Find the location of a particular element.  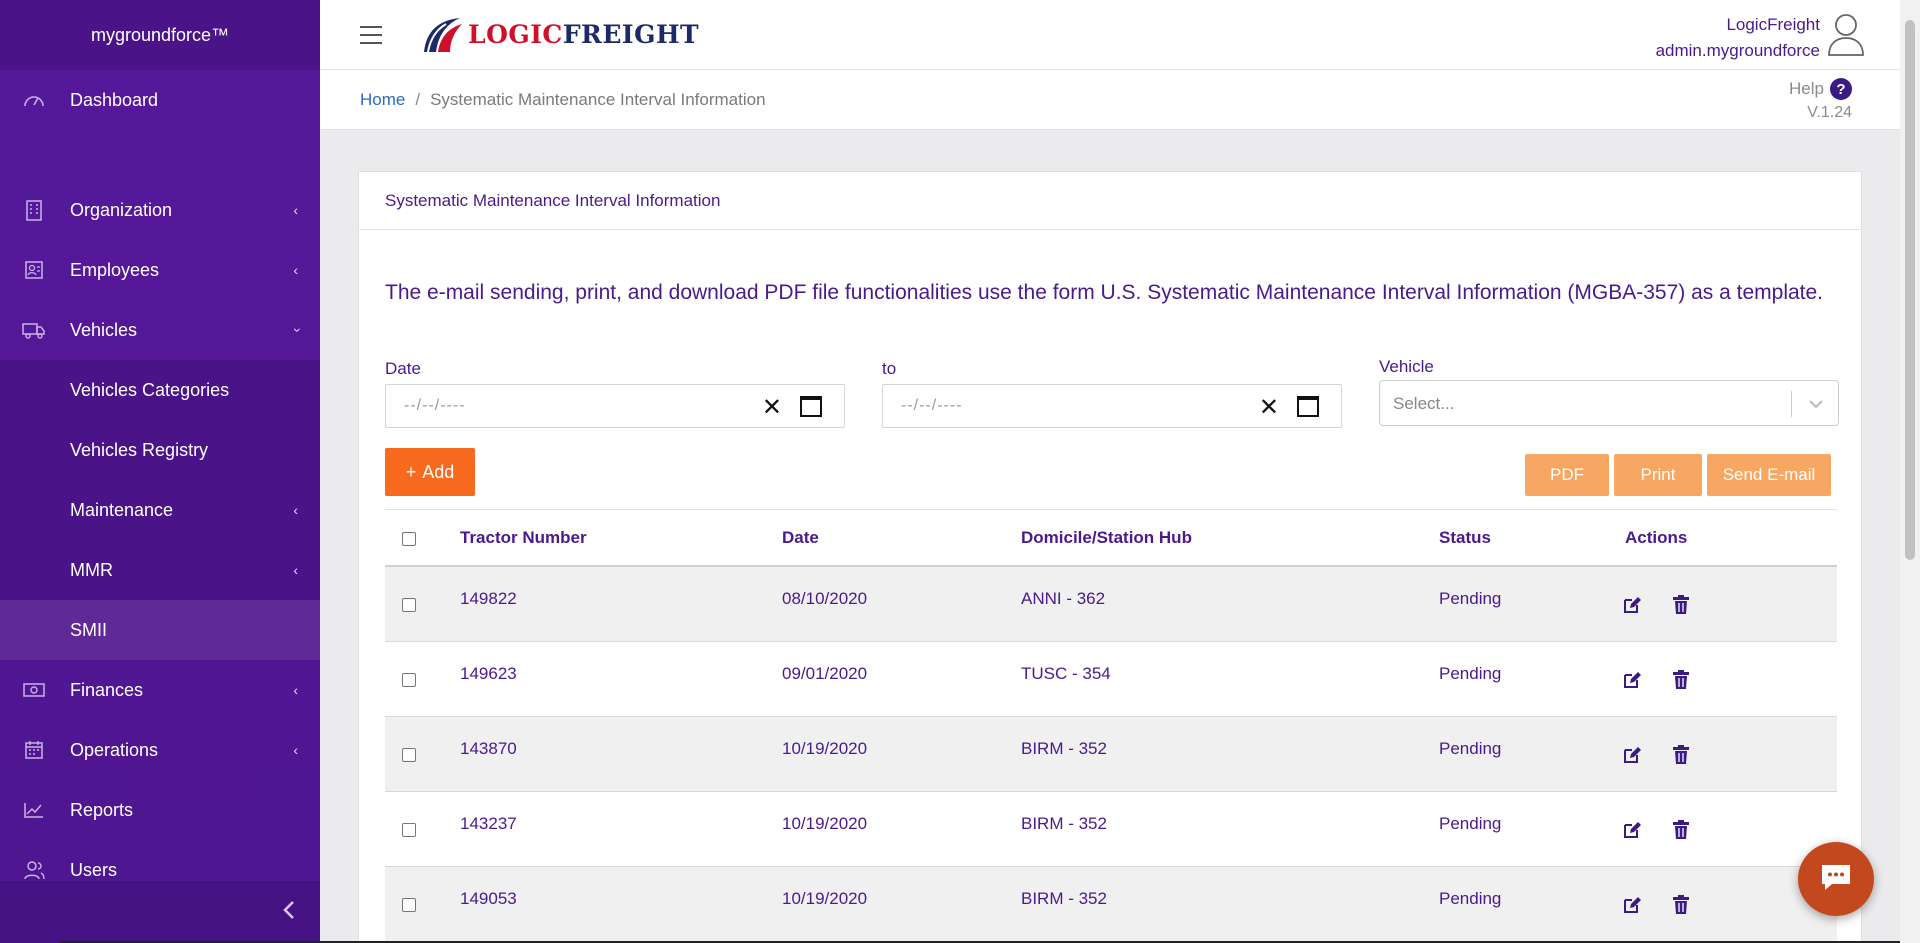

tractor-number: 143237 is located at coordinates (488, 824).